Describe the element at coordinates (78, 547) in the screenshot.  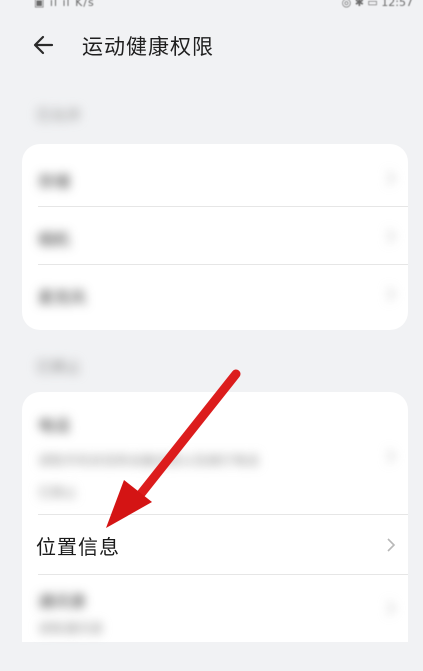
I see `location-label: 位置信息` at that location.